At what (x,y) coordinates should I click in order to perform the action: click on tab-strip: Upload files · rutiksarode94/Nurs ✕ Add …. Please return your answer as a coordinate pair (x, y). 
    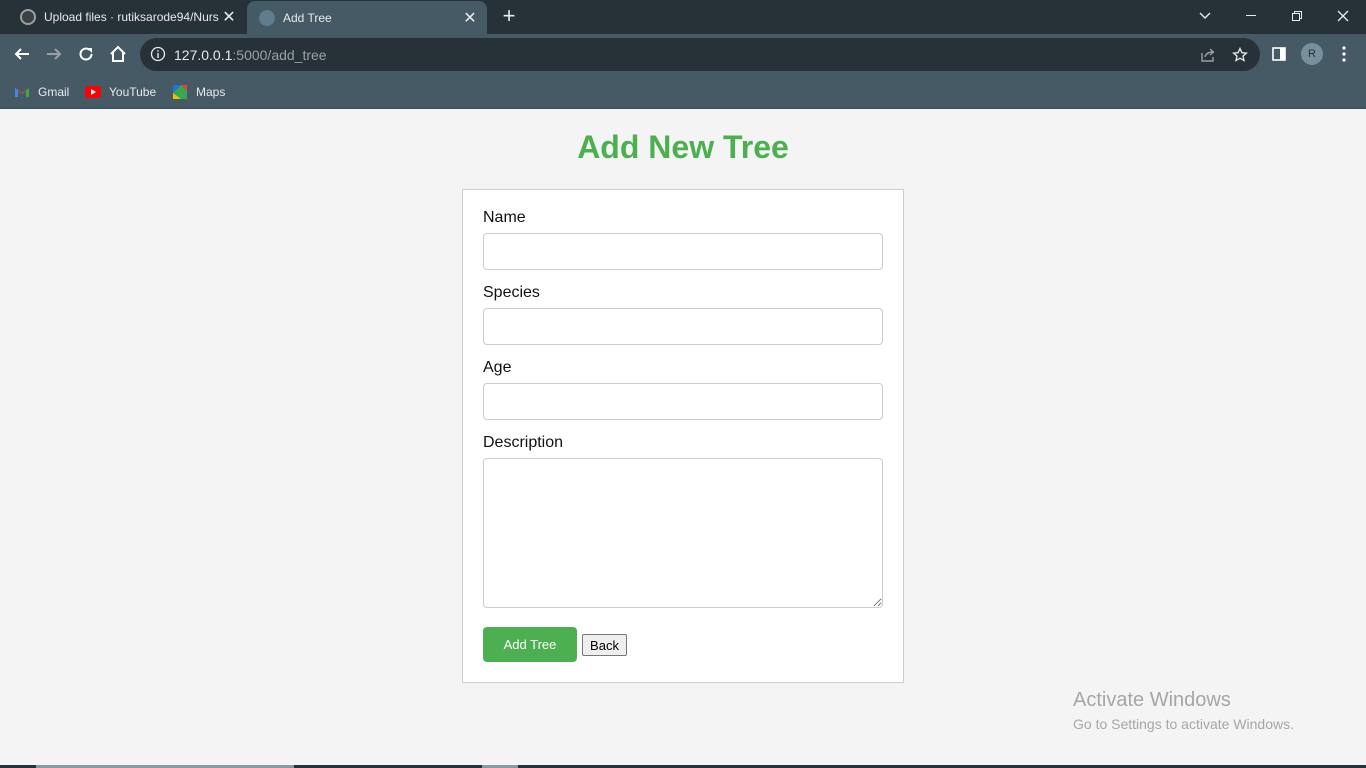
    Looking at the image, I should click on (683, 17).